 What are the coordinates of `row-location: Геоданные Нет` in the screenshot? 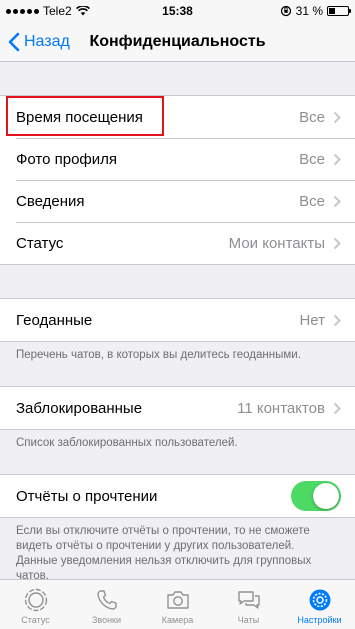 It's located at (177, 320).